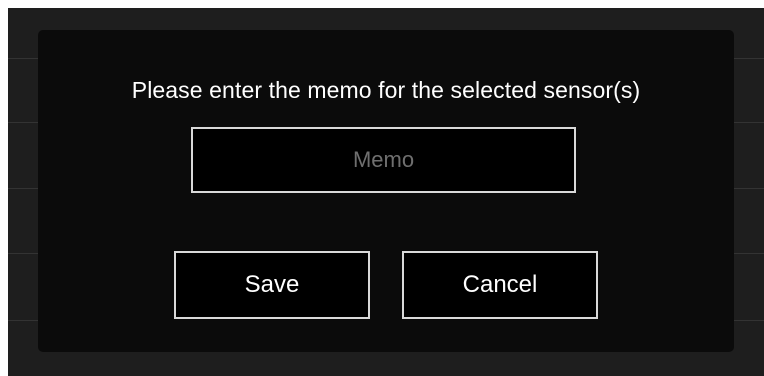 This screenshot has width=764, height=376. I want to click on cancel-button: Cancel, so click(500, 285).